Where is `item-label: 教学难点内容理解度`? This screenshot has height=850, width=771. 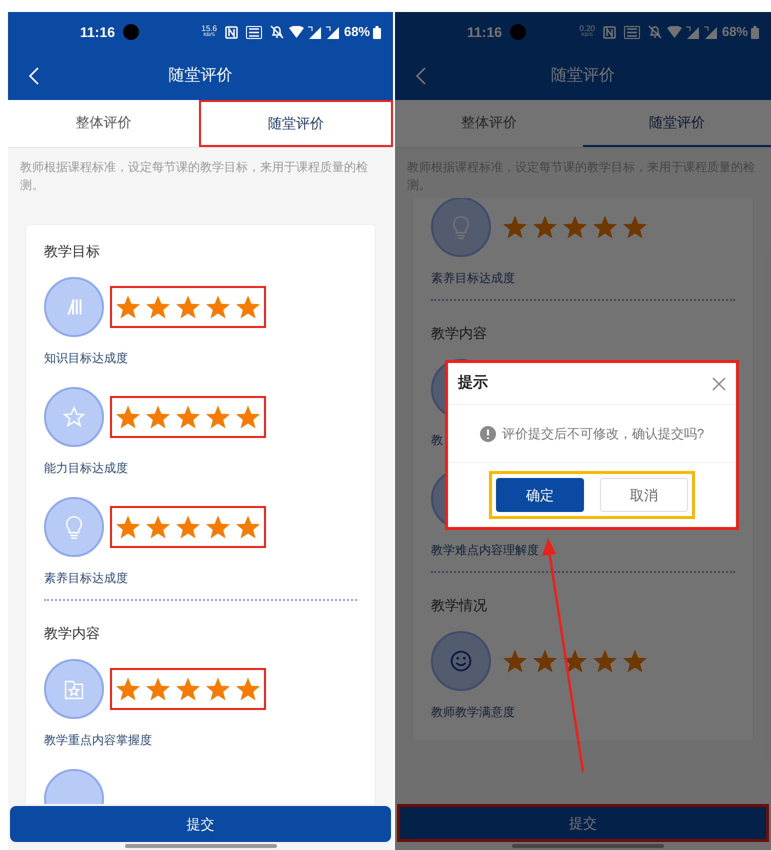 item-label: 教学难点内容理解度 is located at coordinates (485, 550).